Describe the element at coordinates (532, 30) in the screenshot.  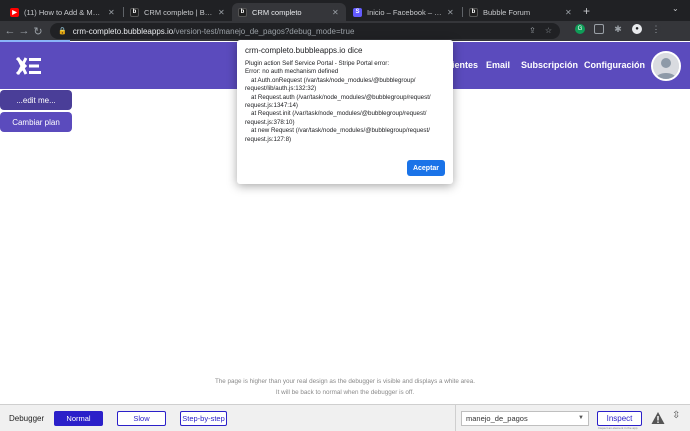
I see `share-icon: ⇪` at that location.